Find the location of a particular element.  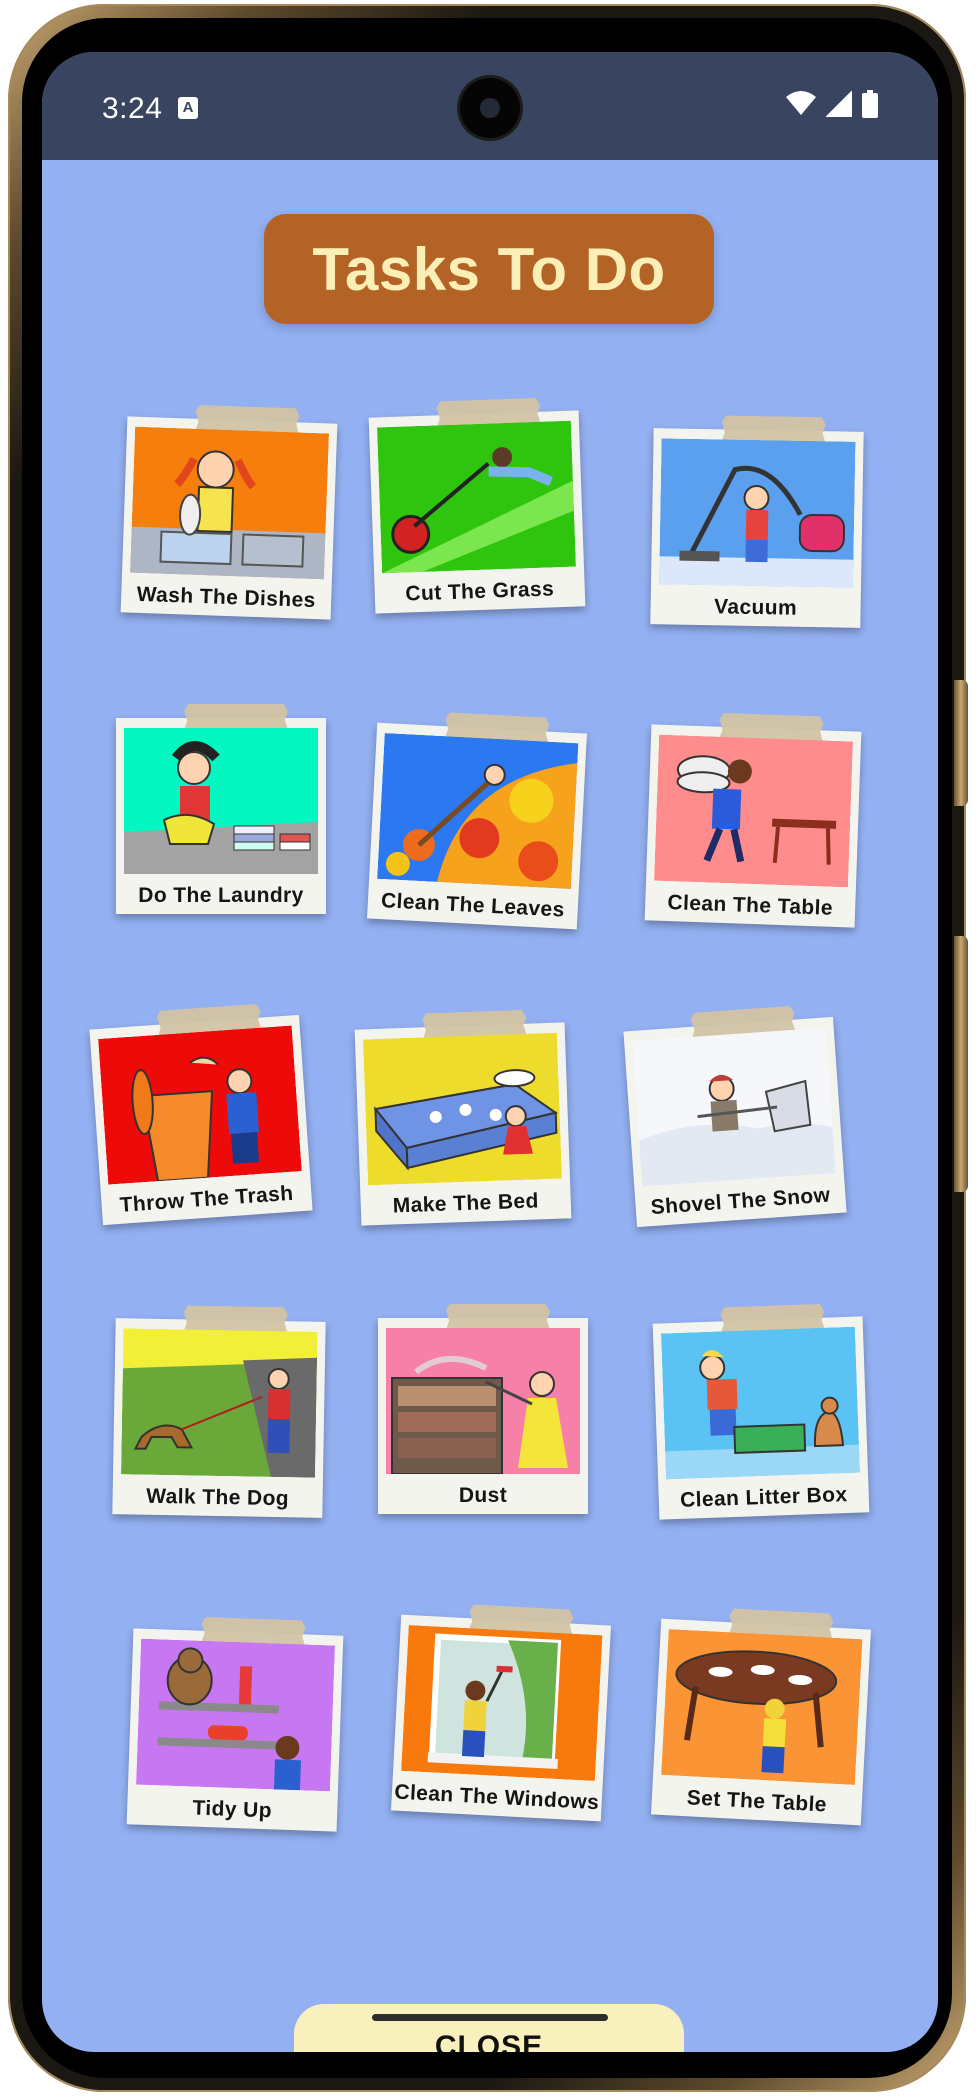

home-indicator is located at coordinates (490, 2017).